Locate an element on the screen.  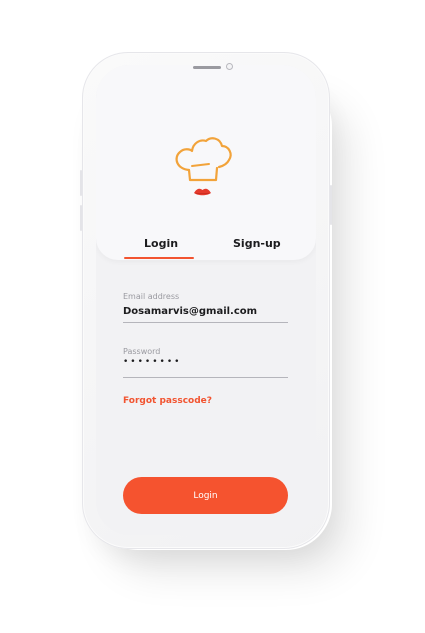
password-label: Password is located at coordinates (142, 351).